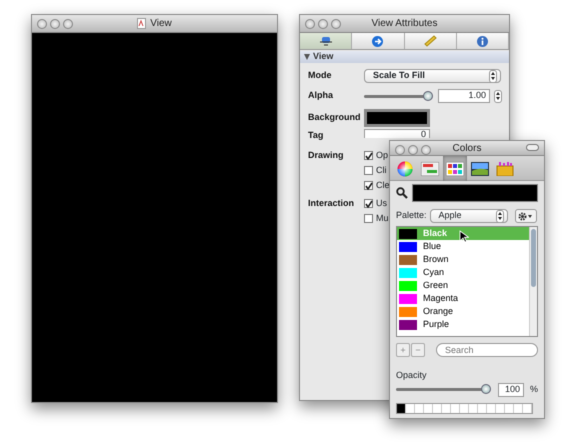 Image resolution: width=576 pixels, height=443 pixels. I want to click on current-color-well, so click(475, 193).